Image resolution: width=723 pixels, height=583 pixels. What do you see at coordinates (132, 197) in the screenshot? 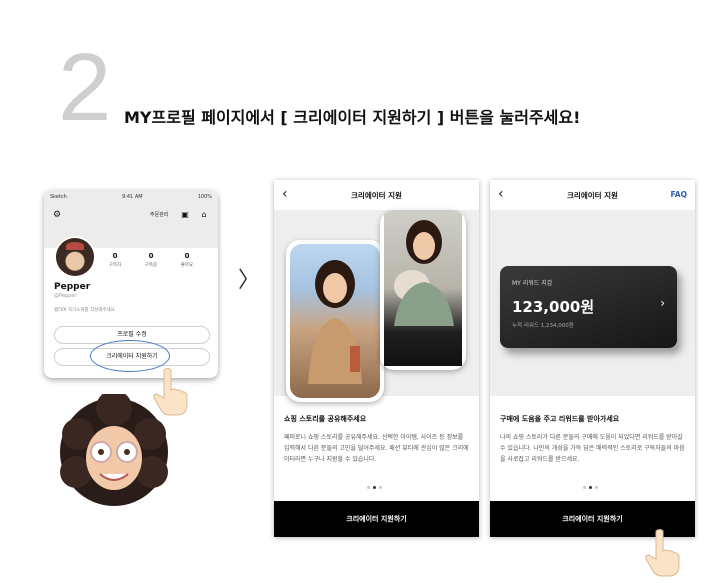
I see `status-time: 9:41 AM` at bounding box center [132, 197].